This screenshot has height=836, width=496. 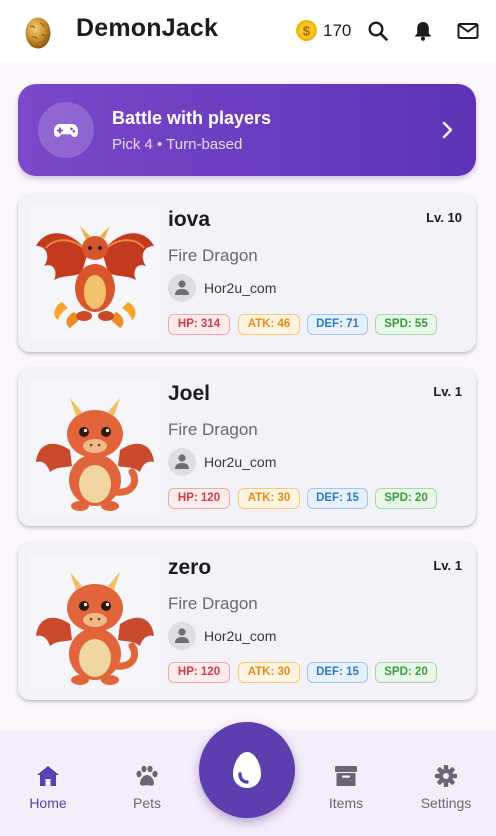 What do you see at coordinates (189, 393) in the screenshot?
I see `pet-name: Joel` at bounding box center [189, 393].